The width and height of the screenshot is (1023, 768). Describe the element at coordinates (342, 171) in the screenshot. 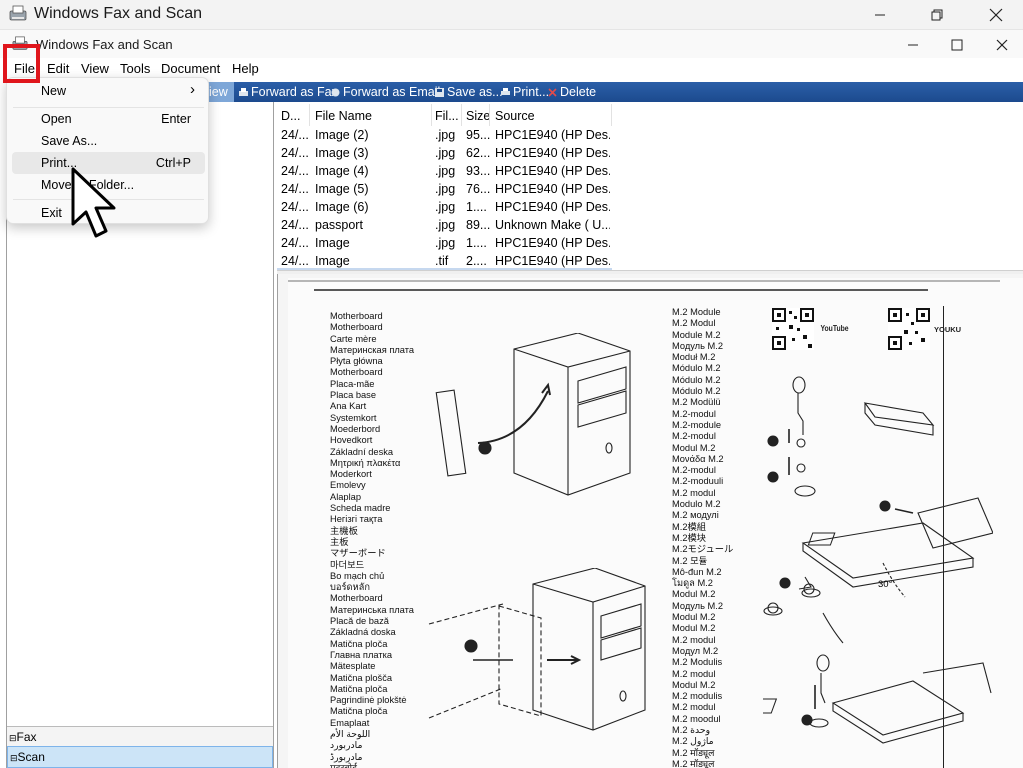

I see `cell-file-name: Image (4)` at that location.